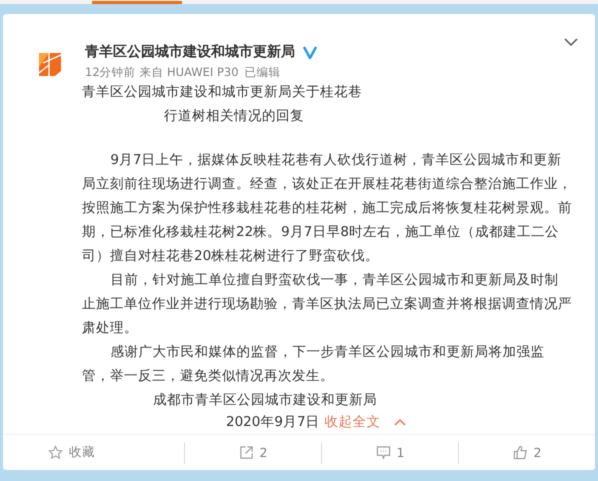 This screenshot has width=598, height=481. What do you see at coordinates (190, 52) in the screenshot?
I see `author-name: 青羊区公园城市建设和城市更新局` at bounding box center [190, 52].